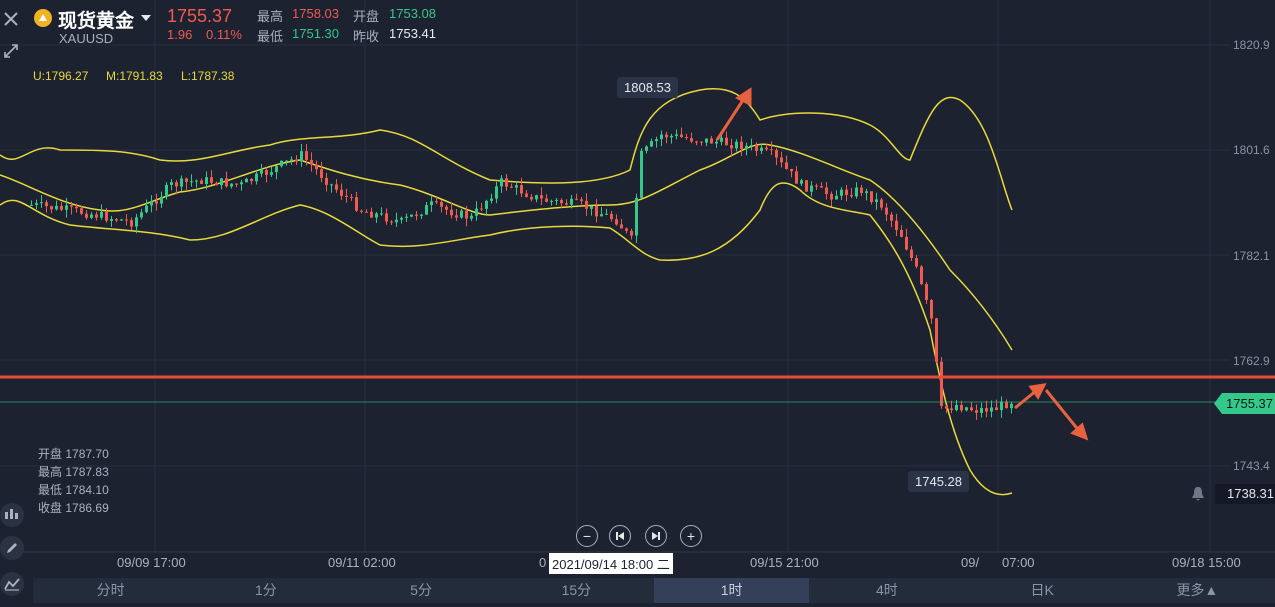 The width and height of the screenshot is (1275, 607). What do you see at coordinates (96, 19) in the screenshot?
I see `instrument-title: 现货黄金` at bounding box center [96, 19].